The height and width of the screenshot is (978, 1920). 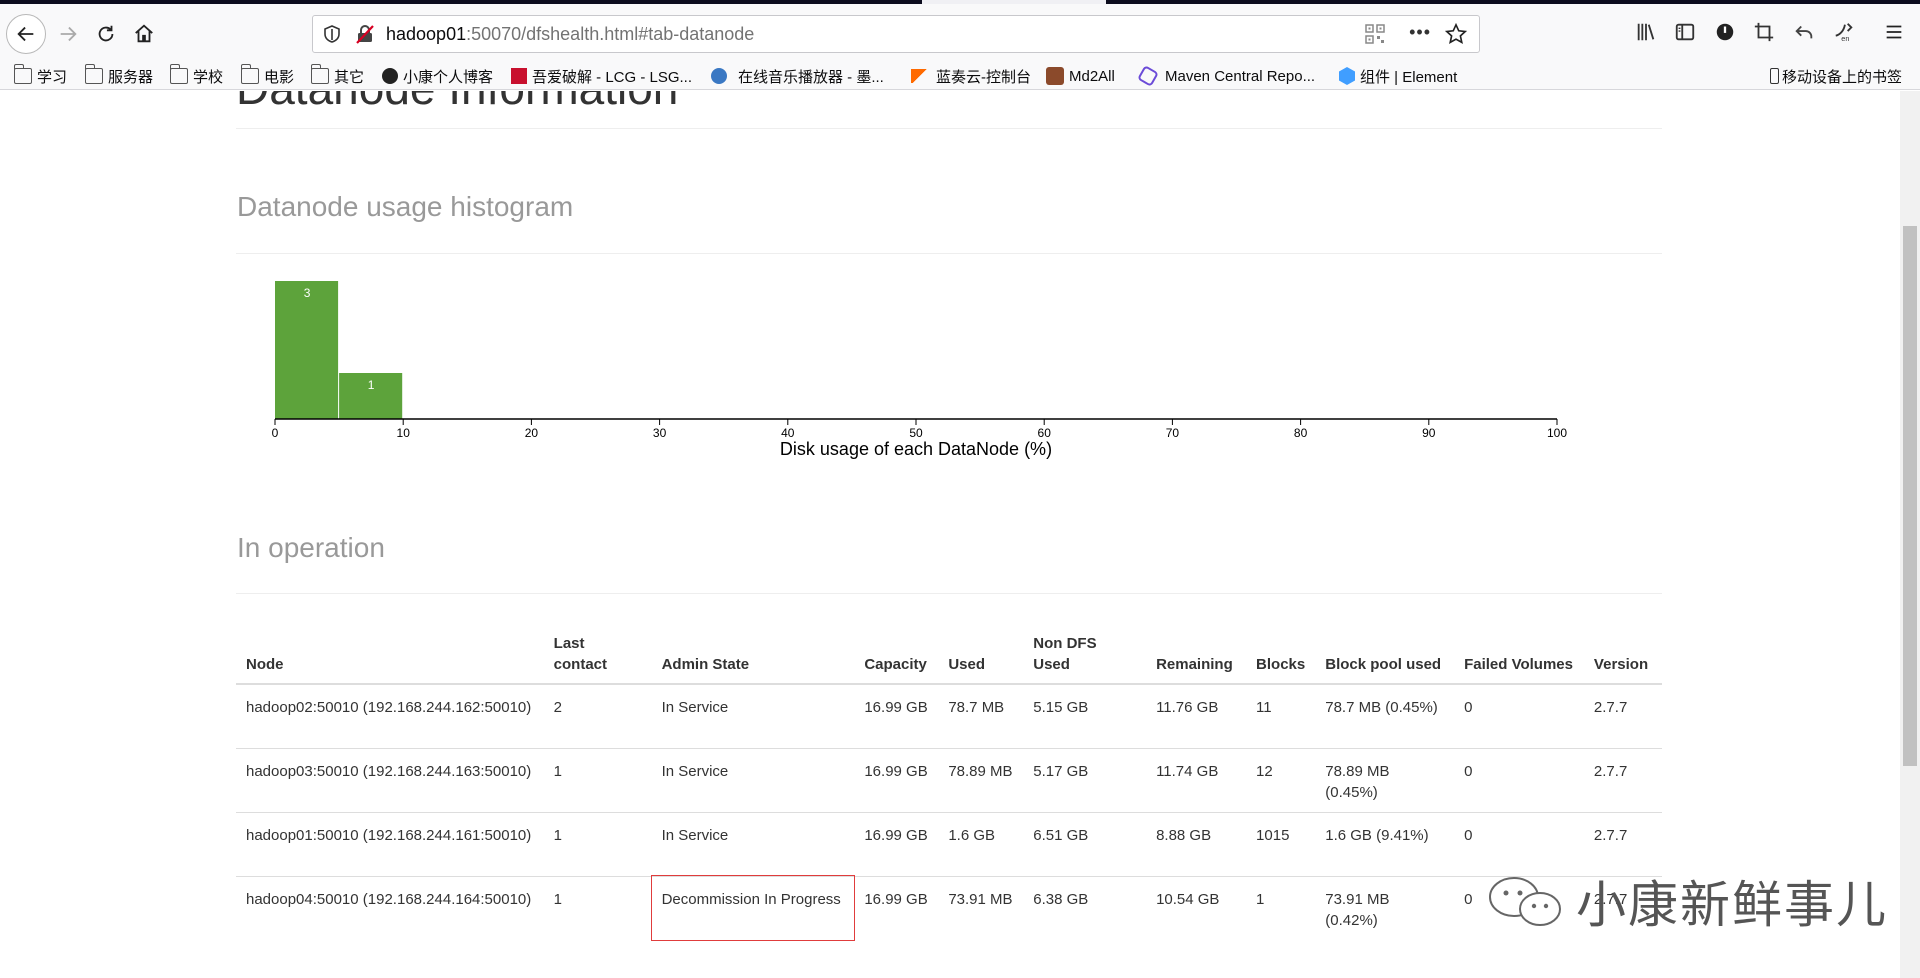 What do you see at coordinates (1557, 433) in the screenshot?
I see `x-tick-label: 100` at bounding box center [1557, 433].